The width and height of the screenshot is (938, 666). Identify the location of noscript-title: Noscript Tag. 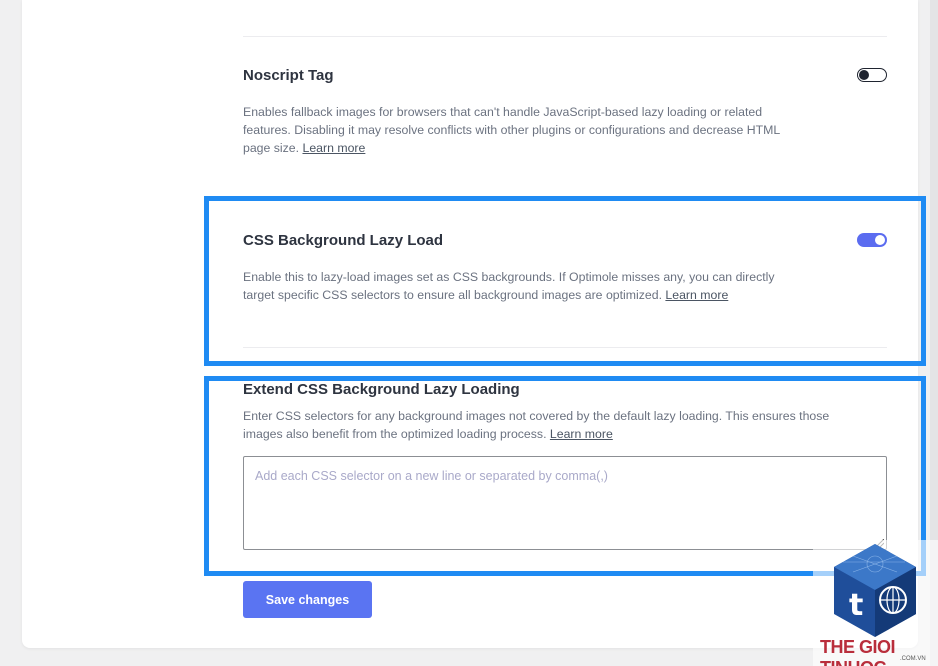
(288, 75).